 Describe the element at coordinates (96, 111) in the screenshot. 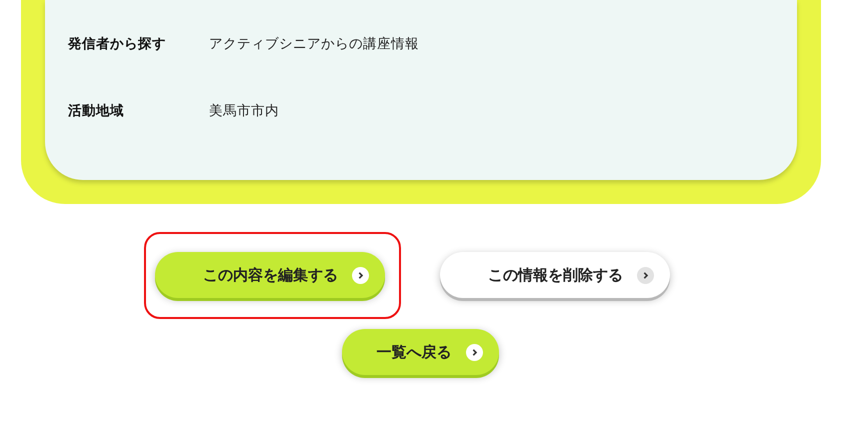

I see `detail-label: 活動地域` at that location.